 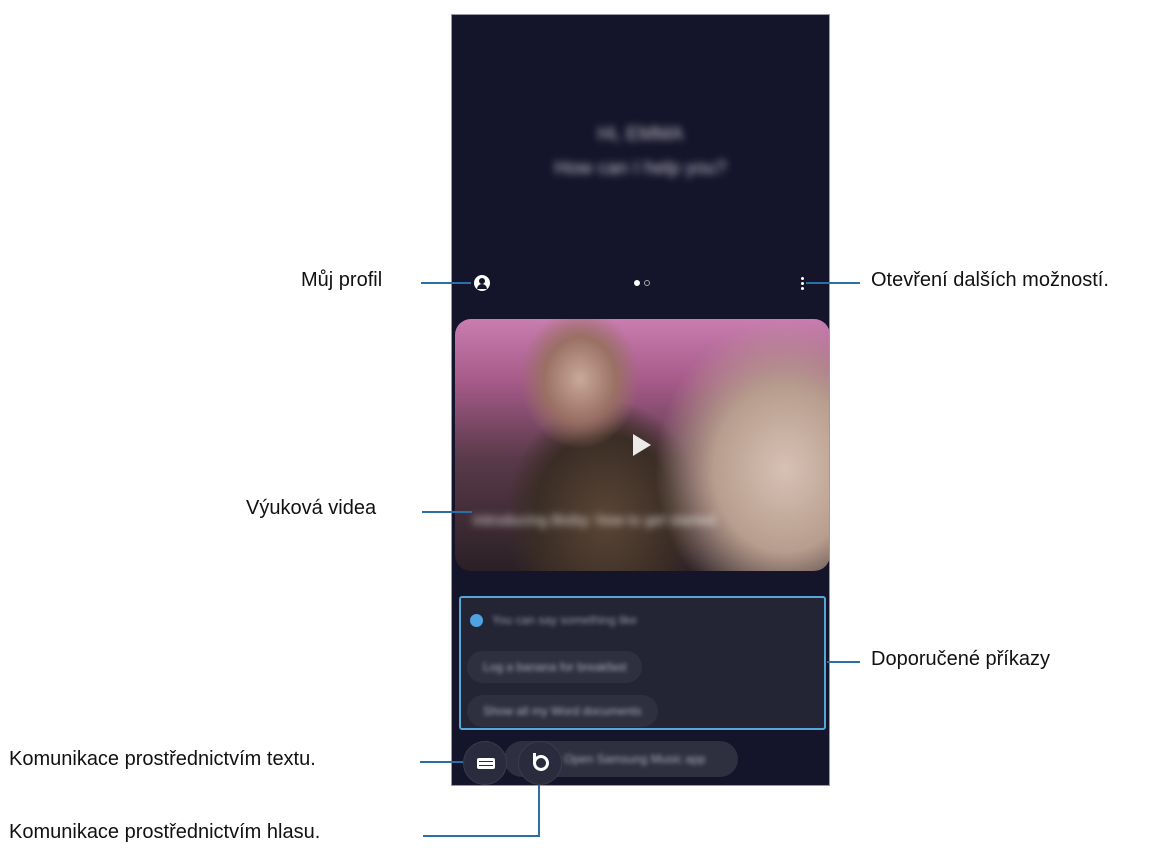 I want to click on bixby-voice-icon, so click(x=541, y=762).